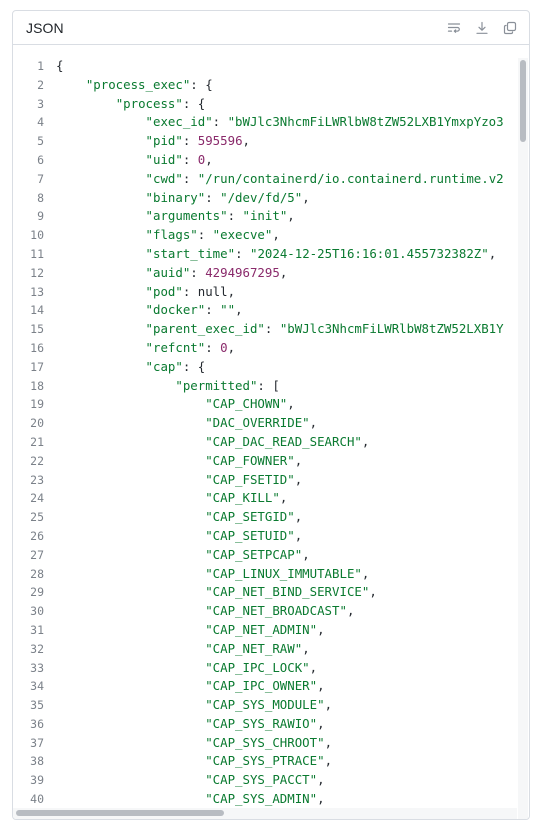  What do you see at coordinates (184, 780) in the screenshot?
I see `line-content: "CAP_SYS_PACCT",` at bounding box center [184, 780].